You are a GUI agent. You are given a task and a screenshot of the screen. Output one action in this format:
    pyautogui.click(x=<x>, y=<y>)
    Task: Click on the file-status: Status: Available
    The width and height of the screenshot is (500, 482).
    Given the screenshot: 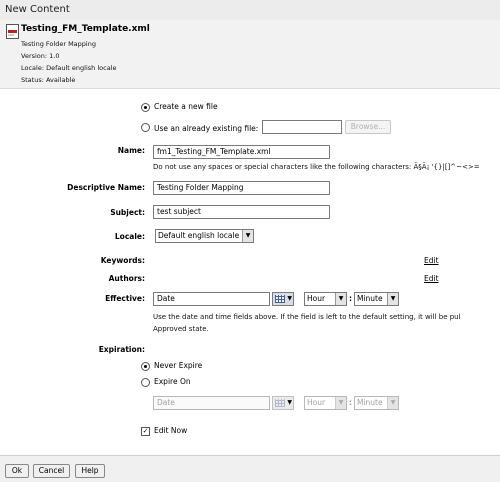 What is the action you would take?
    pyautogui.click(x=48, y=80)
    